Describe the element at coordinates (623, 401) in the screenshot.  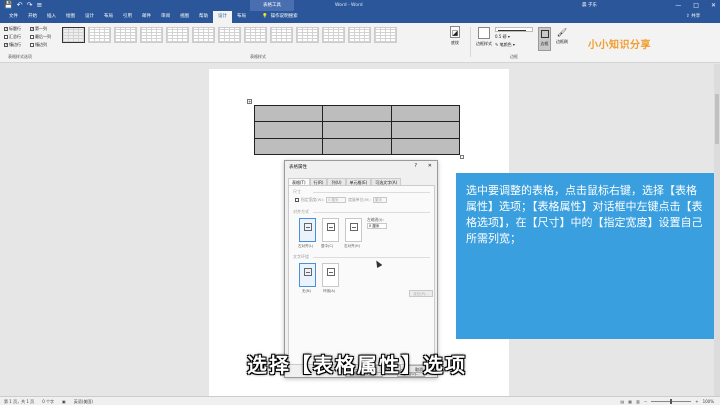
I see `read-mode-icon: ▤` at that location.